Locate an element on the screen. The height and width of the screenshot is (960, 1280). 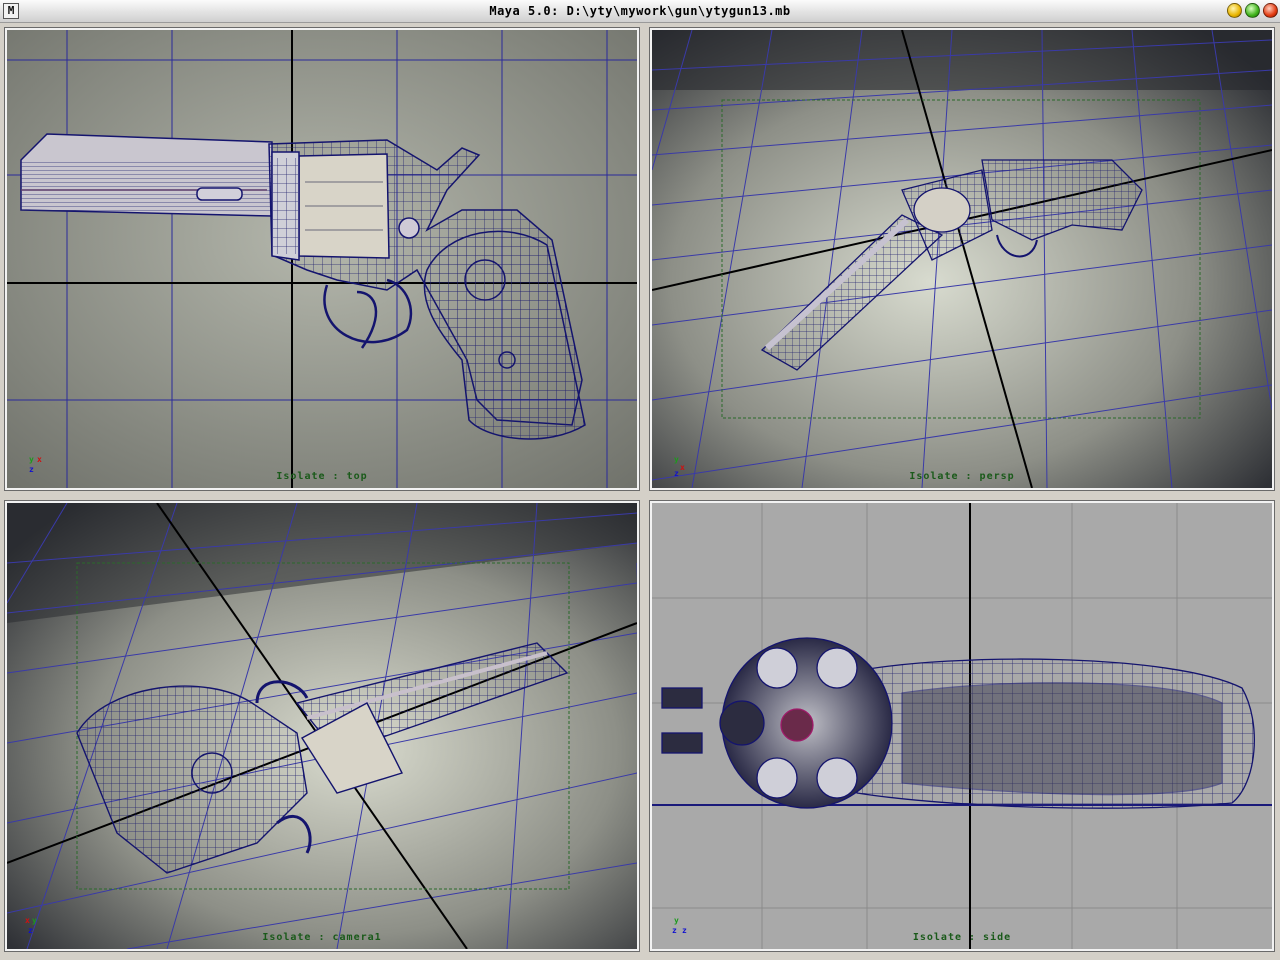
close-button is located at coordinates (1270, 10).